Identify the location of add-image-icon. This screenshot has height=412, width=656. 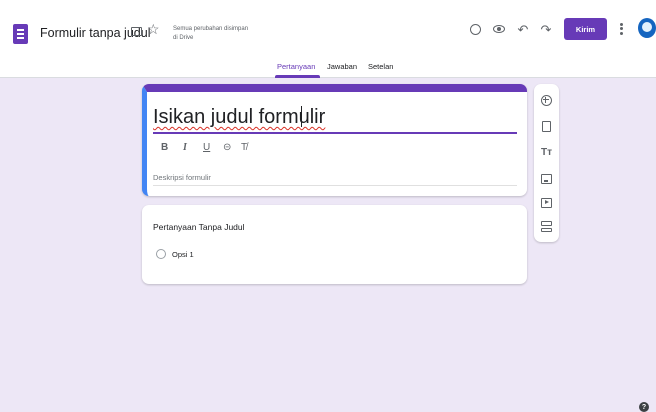
(546, 178).